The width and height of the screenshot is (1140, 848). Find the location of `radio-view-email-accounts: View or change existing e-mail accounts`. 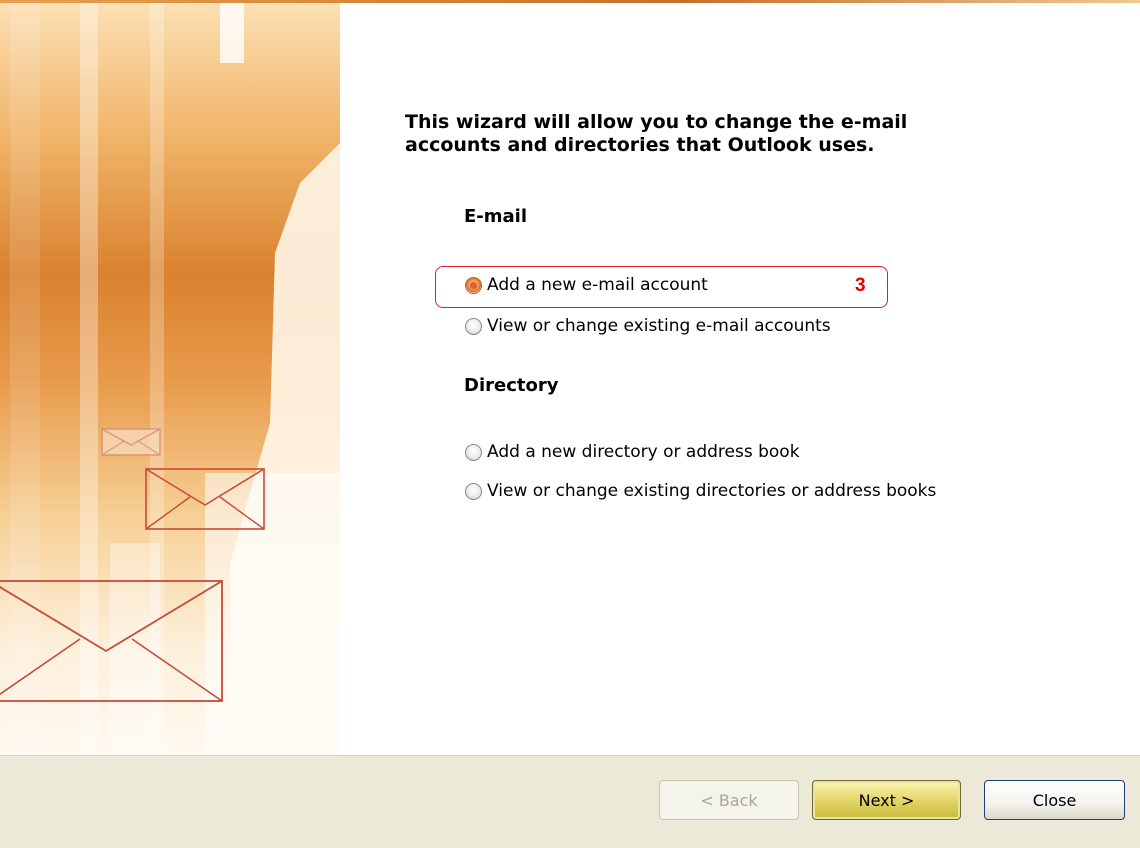

radio-view-email-accounts: View or change existing e-mail accounts is located at coordinates (648, 326).